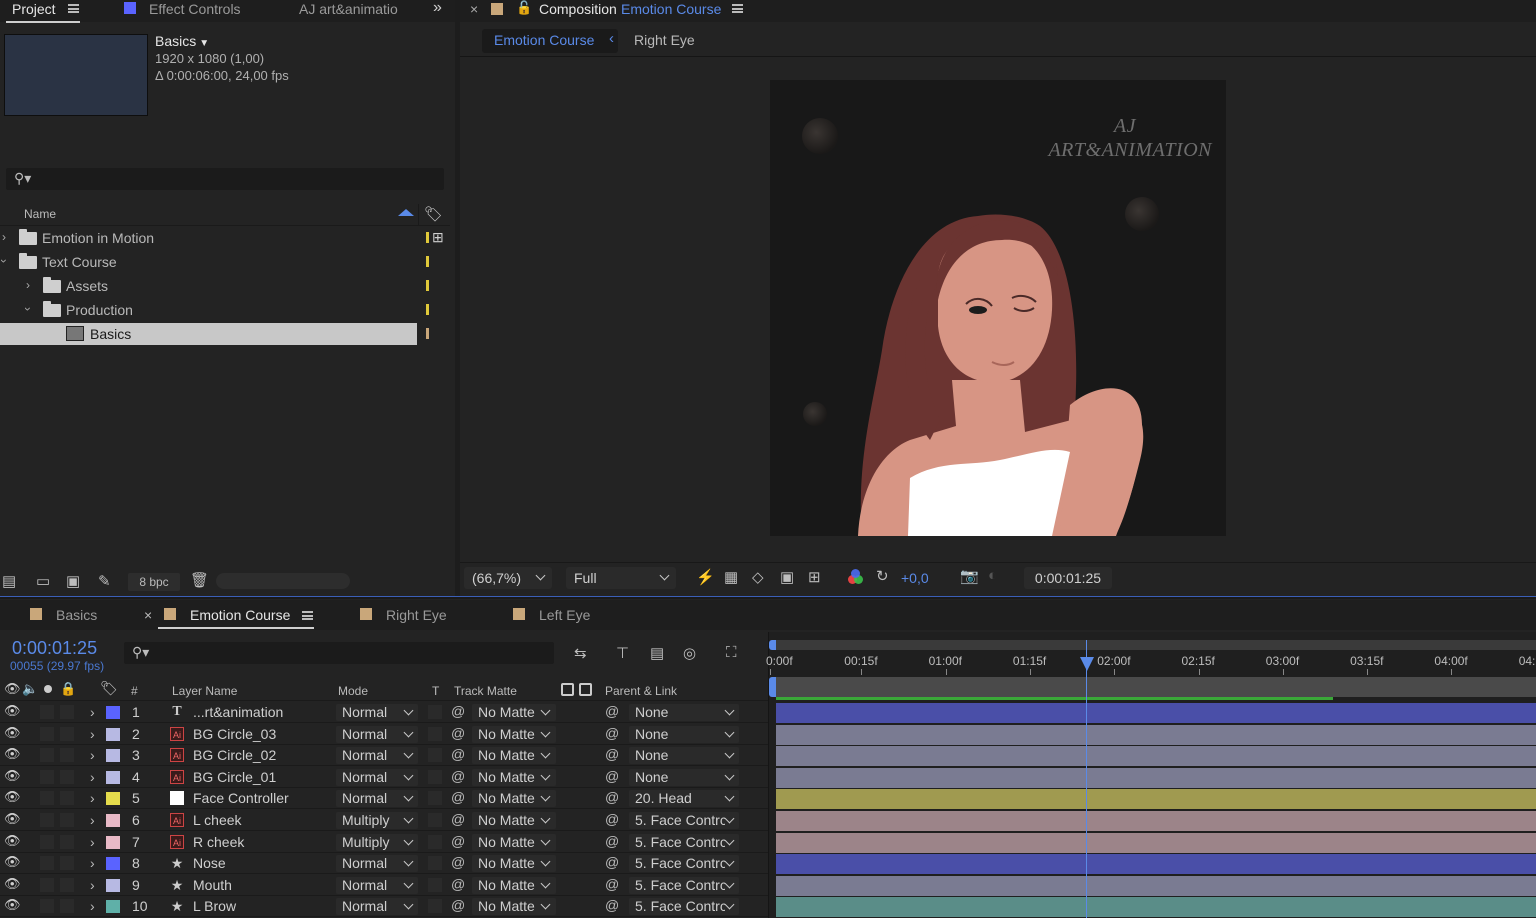 Image resolution: width=1536 pixels, height=918 pixels. What do you see at coordinates (1156, 687) in the screenshot?
I see `layer-range-bar` at bounding box center [1156, 687].